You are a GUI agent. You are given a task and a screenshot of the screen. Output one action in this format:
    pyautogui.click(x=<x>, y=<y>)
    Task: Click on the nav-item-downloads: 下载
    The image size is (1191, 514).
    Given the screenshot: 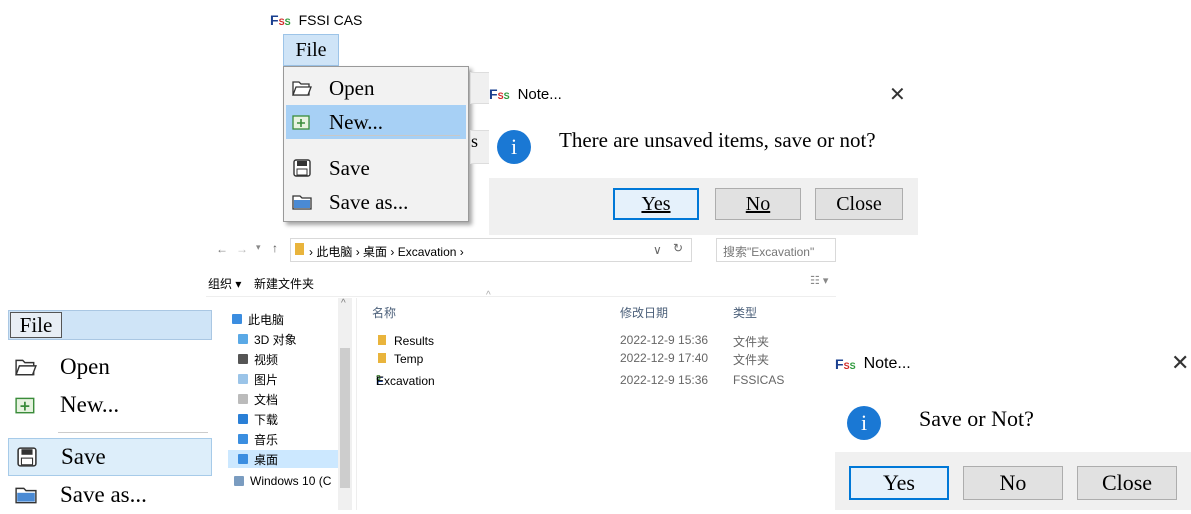 What is the action you would take?
    pyautogui.click(x=258, y=419)
    